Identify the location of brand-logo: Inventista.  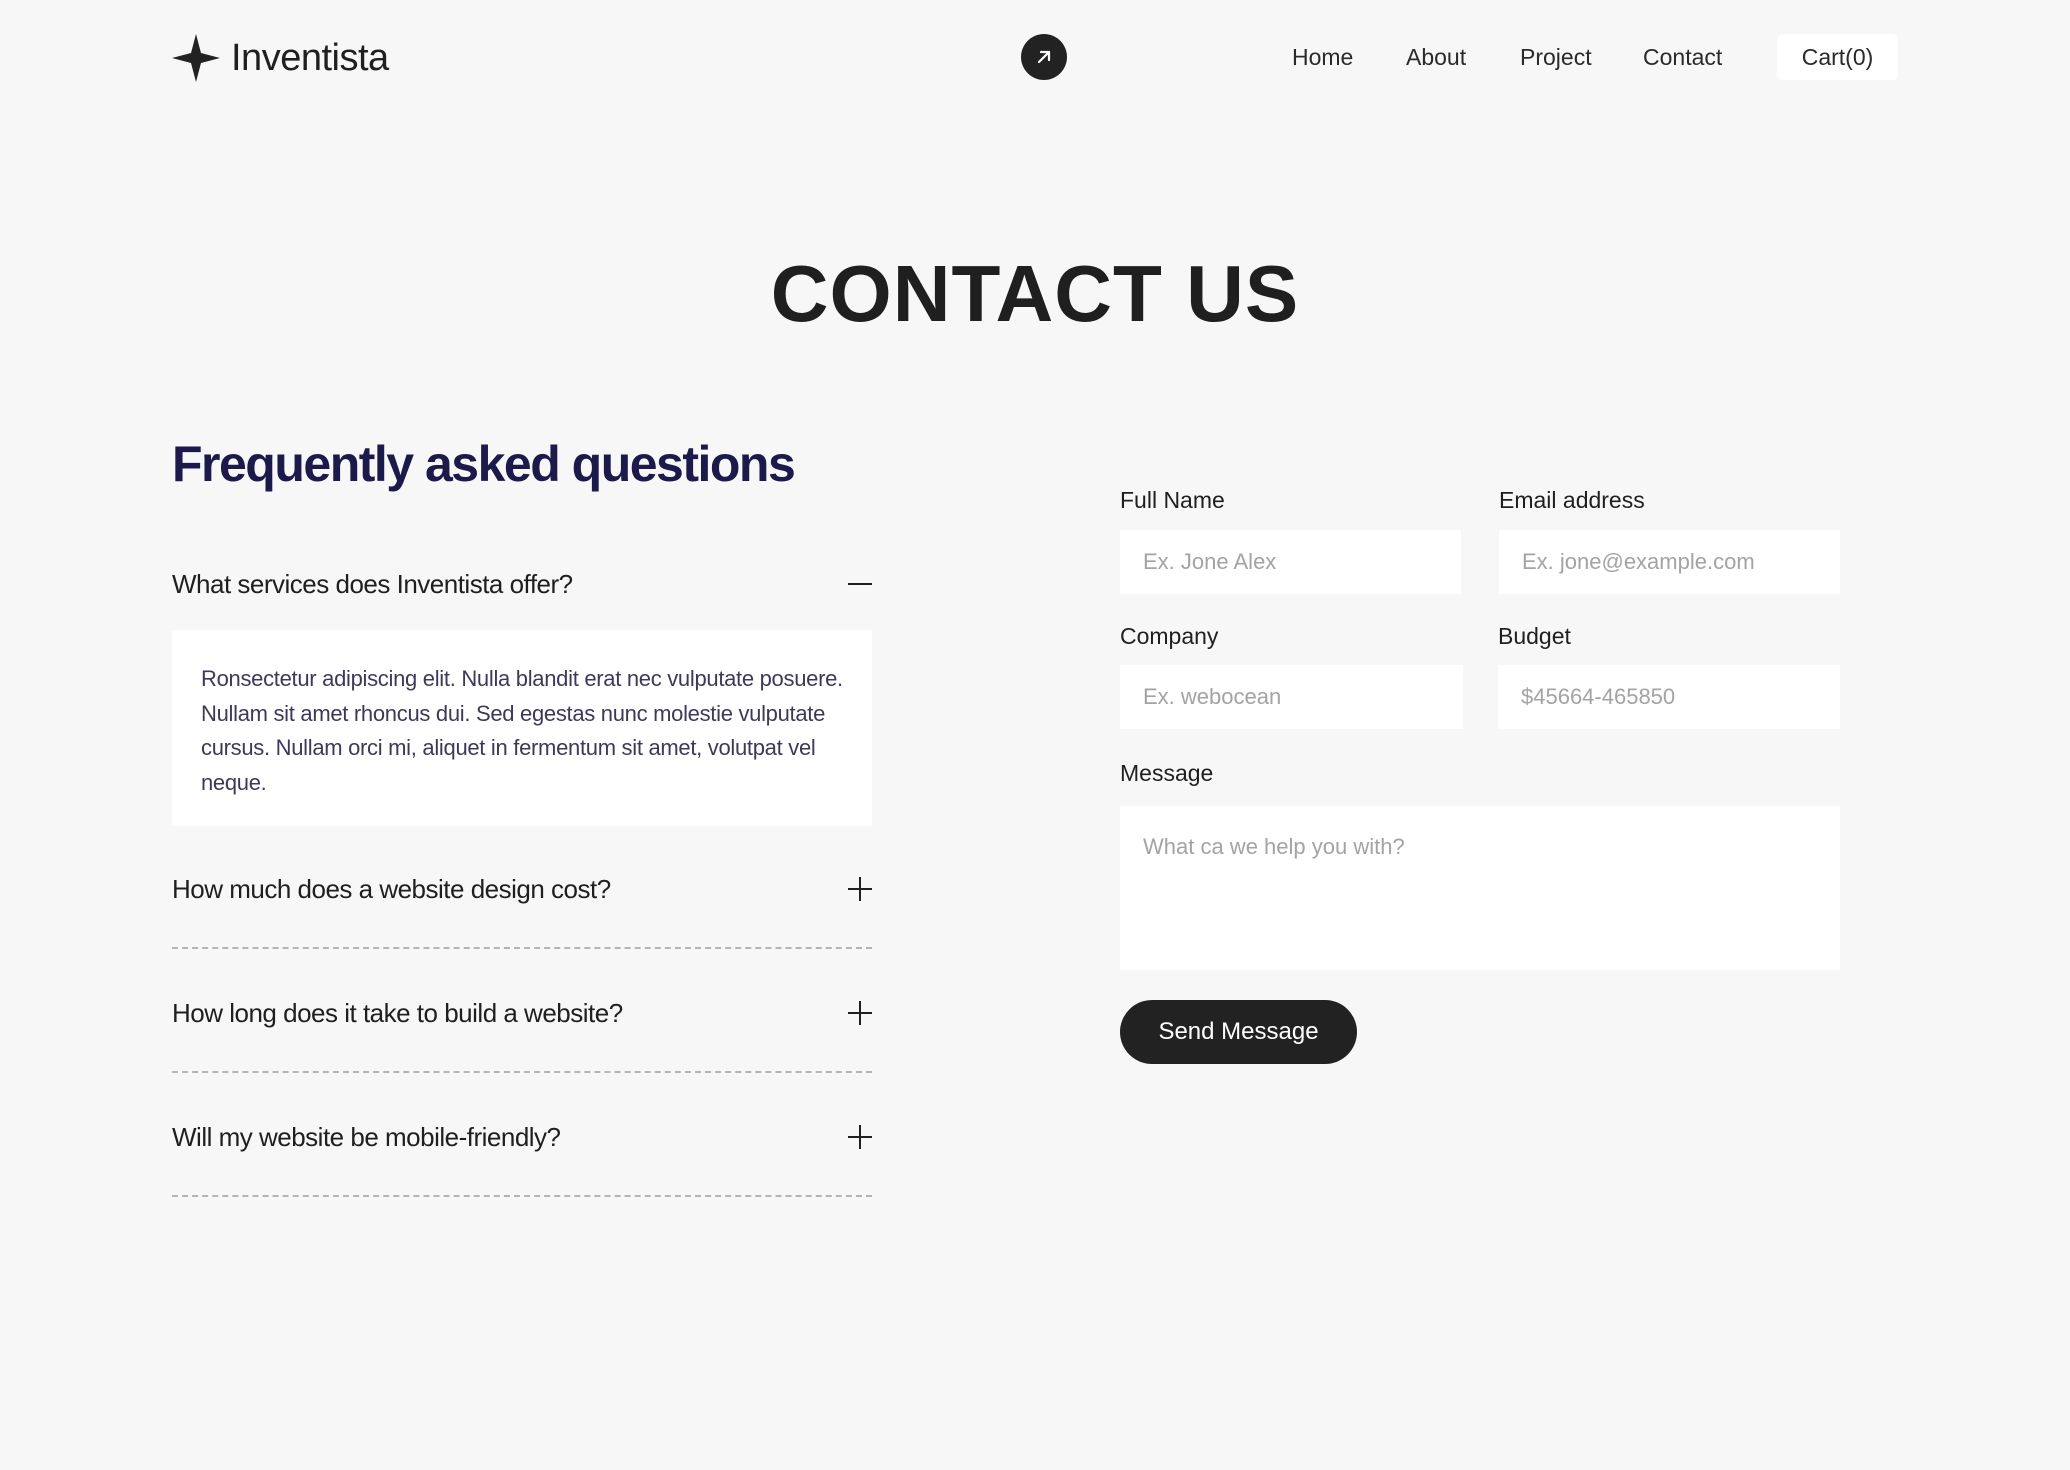
(280, 58).